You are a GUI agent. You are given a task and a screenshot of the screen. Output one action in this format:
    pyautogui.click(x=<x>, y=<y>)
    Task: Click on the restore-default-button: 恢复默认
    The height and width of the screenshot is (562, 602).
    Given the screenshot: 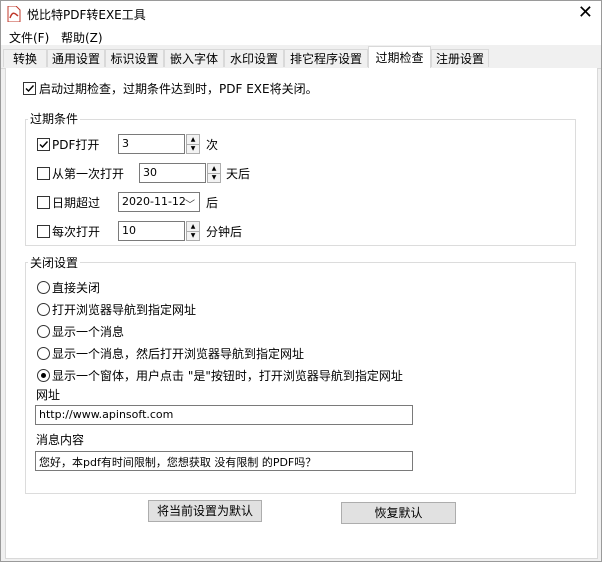 What is the action you would take?
    pyautogui.click(x=398, y=513)
    